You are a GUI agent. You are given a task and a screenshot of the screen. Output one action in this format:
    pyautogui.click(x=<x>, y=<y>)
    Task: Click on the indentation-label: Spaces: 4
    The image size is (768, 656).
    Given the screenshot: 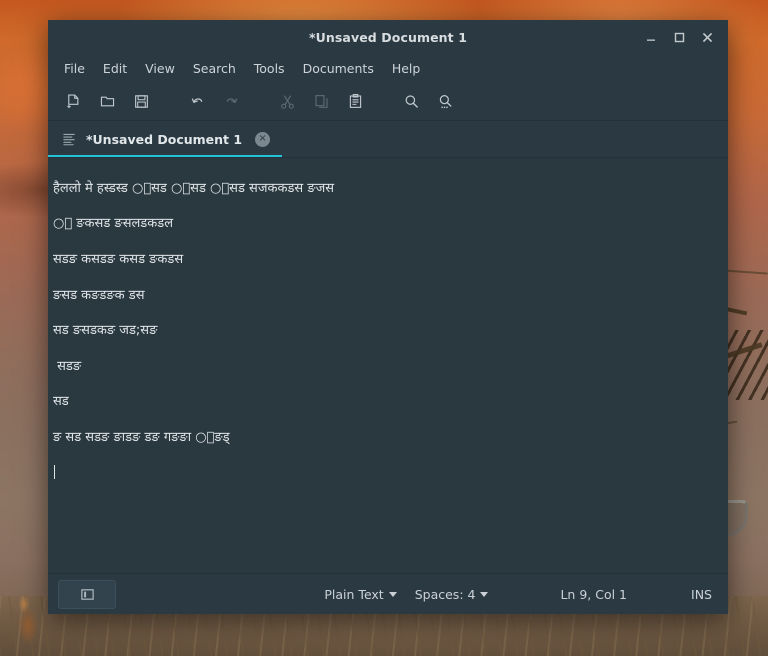 What is the action you would take?
    pyautogui.click(x=445, y=594)
    